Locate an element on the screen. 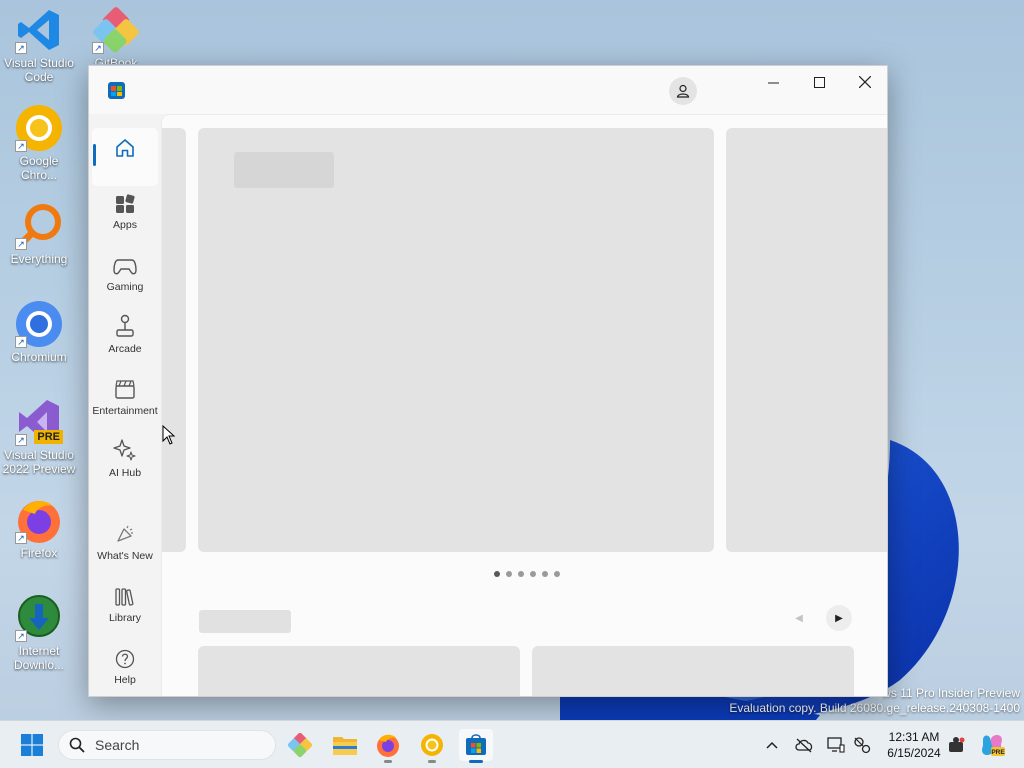  carousel-indicator is located at coordinates (527, 574).